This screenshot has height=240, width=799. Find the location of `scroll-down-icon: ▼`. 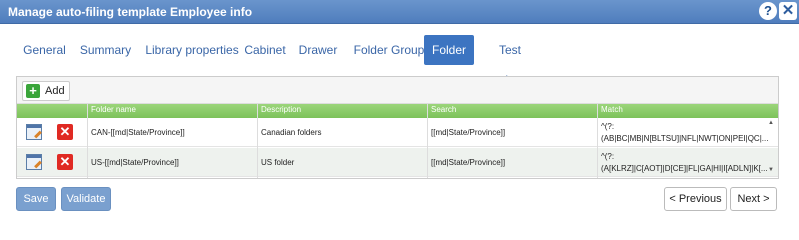

scroll-down-icon: ▼ is located at coordinates (771, 170).